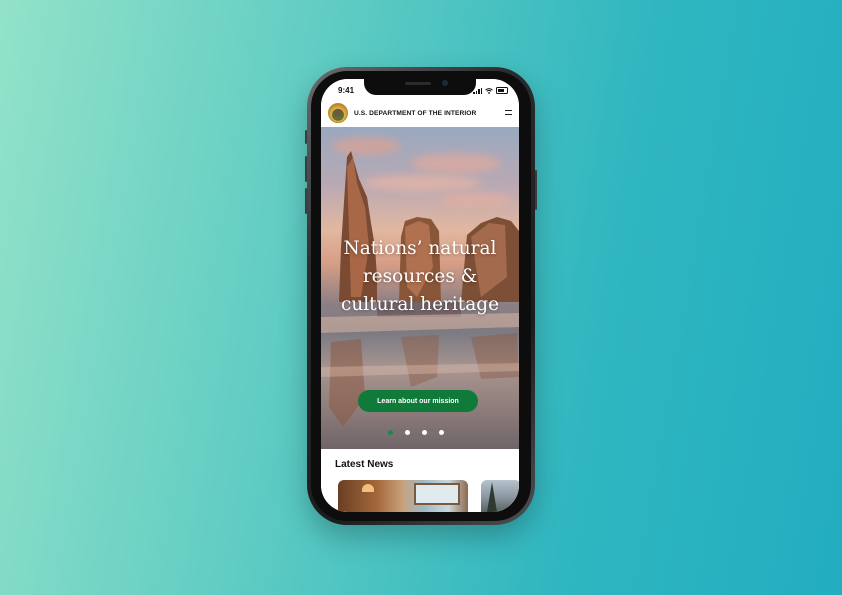  What do you see at coordinates (306, 201) in the screenshot?
I see `volume-down-button` at bounding box center [306, 201].